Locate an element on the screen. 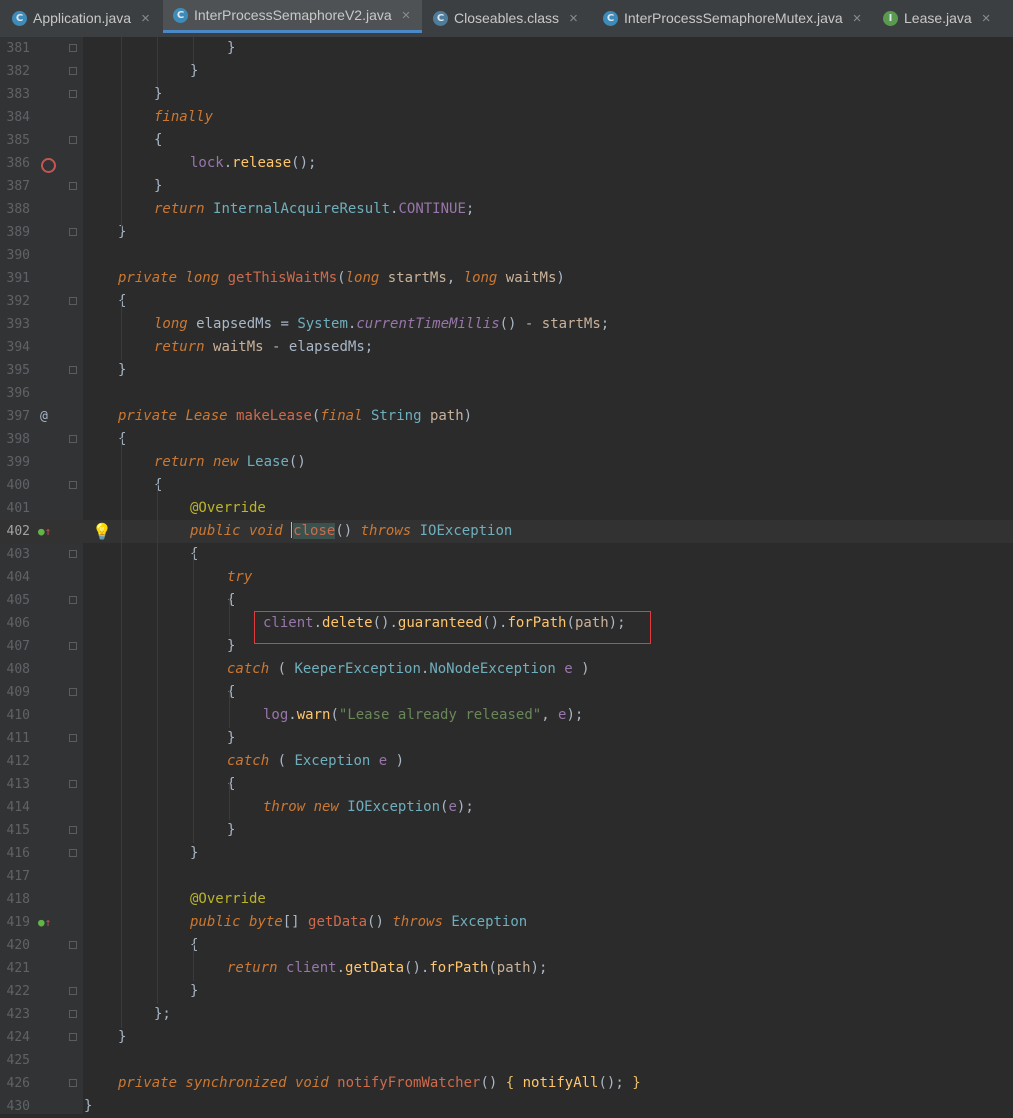 This screenshot has width=1013, height=1118. code-line: 412 catch ( Exception e ) is located at coordinates (506, 761).